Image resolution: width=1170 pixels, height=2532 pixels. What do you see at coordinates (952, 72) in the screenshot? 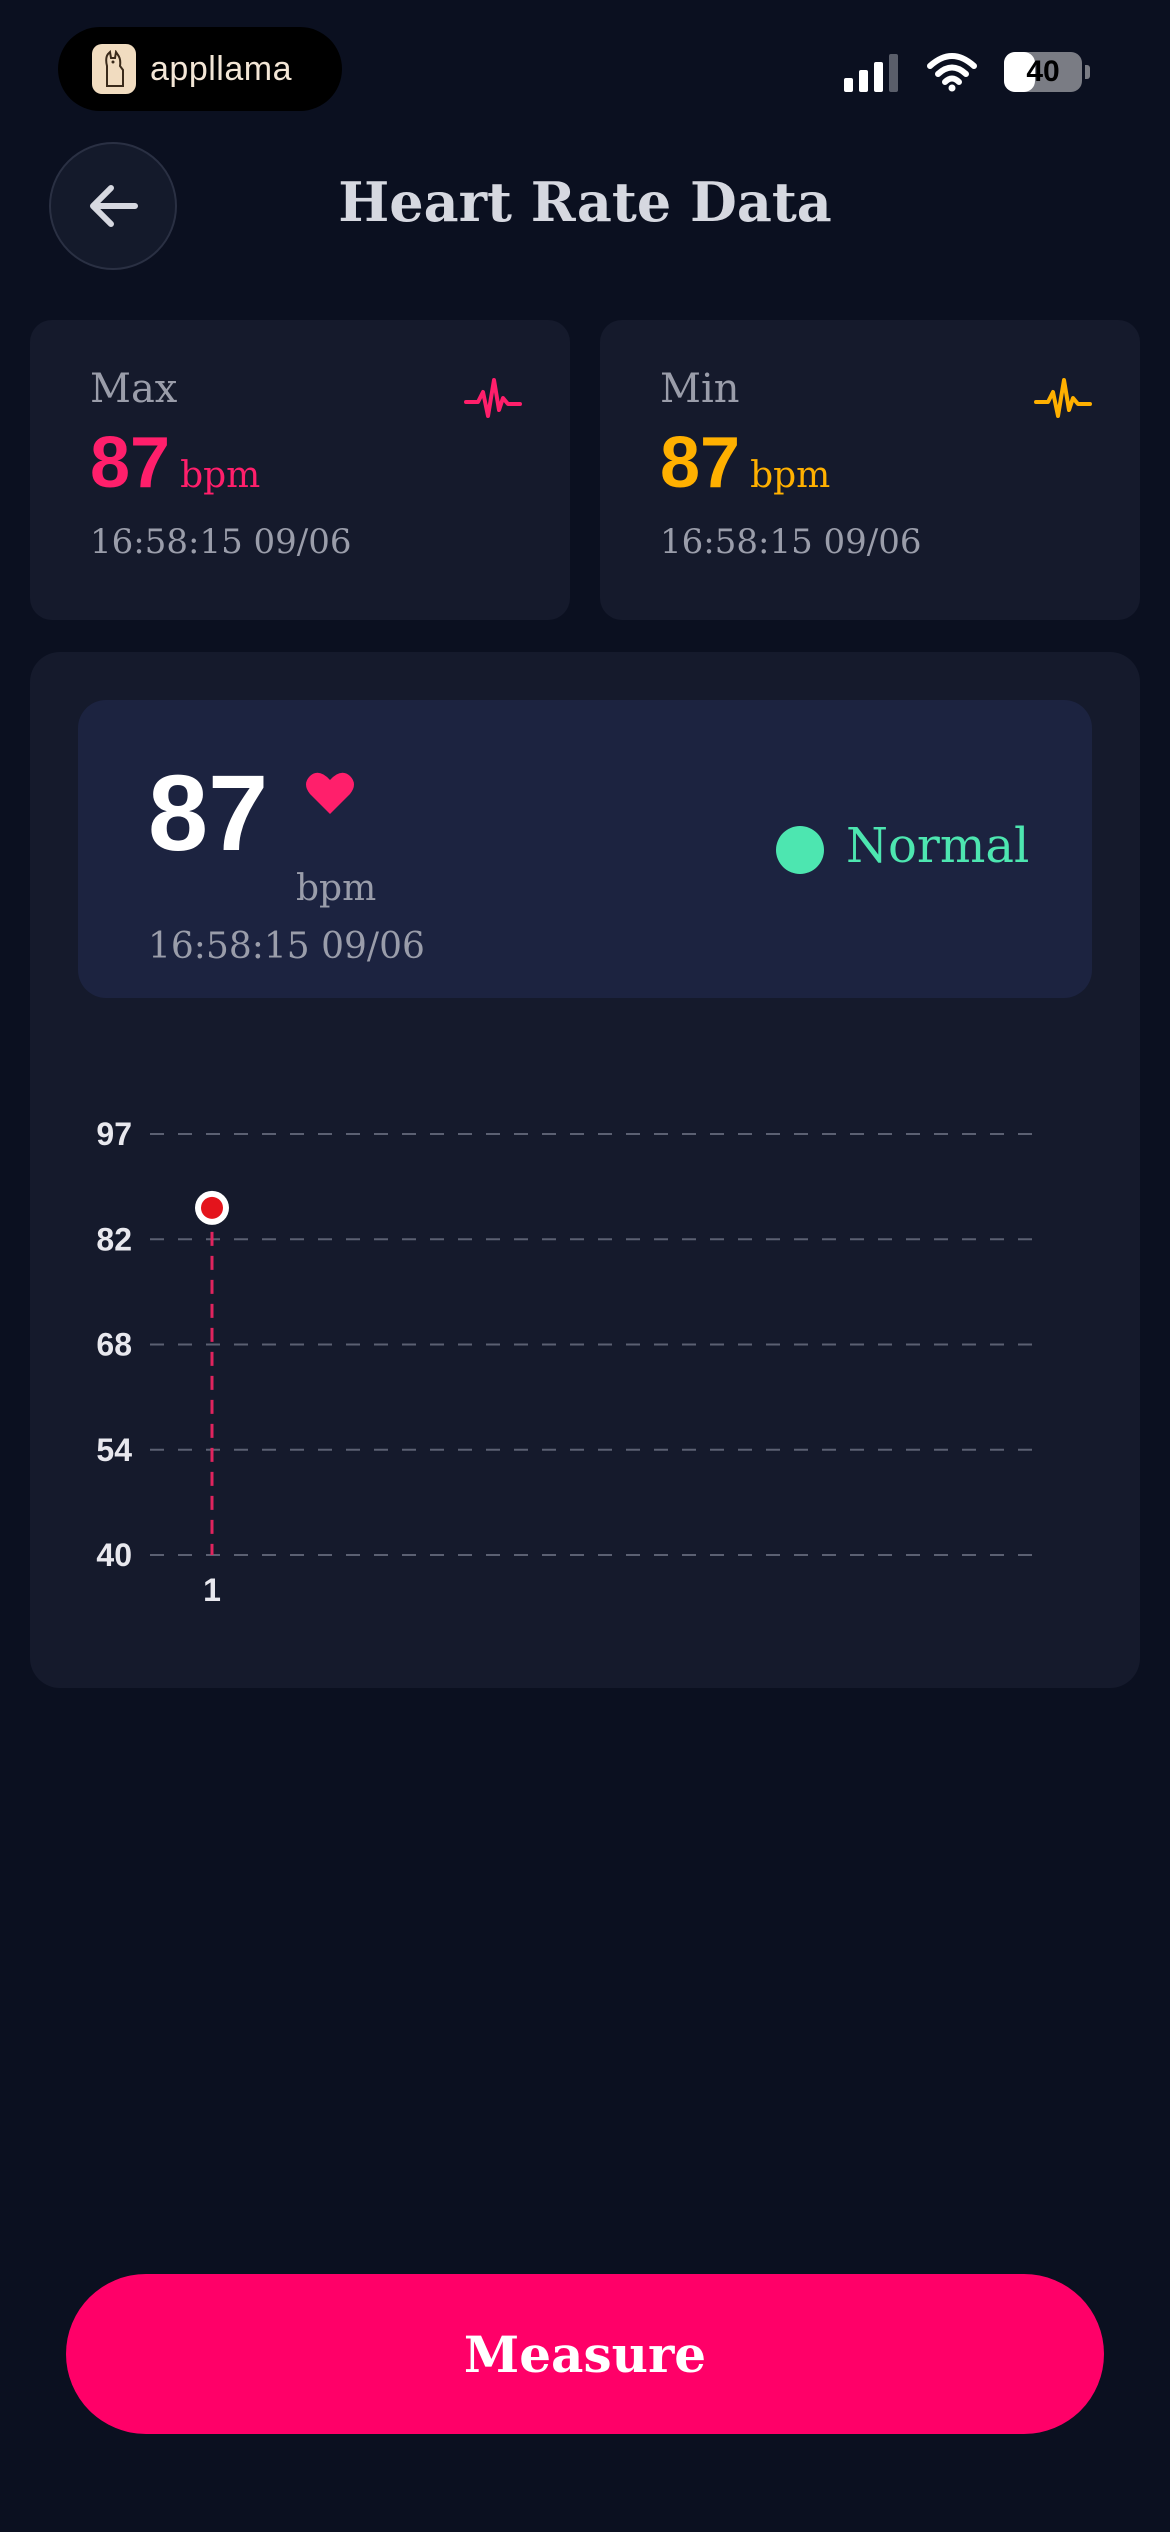
I see `wifi-icon` at bounding box center [952, 72].